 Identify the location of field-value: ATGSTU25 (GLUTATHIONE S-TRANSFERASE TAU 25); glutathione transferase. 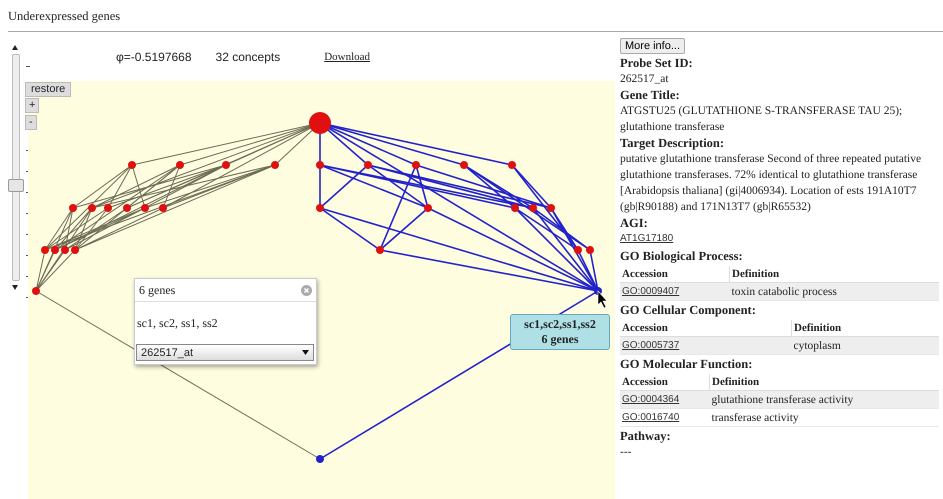
(762, 119).